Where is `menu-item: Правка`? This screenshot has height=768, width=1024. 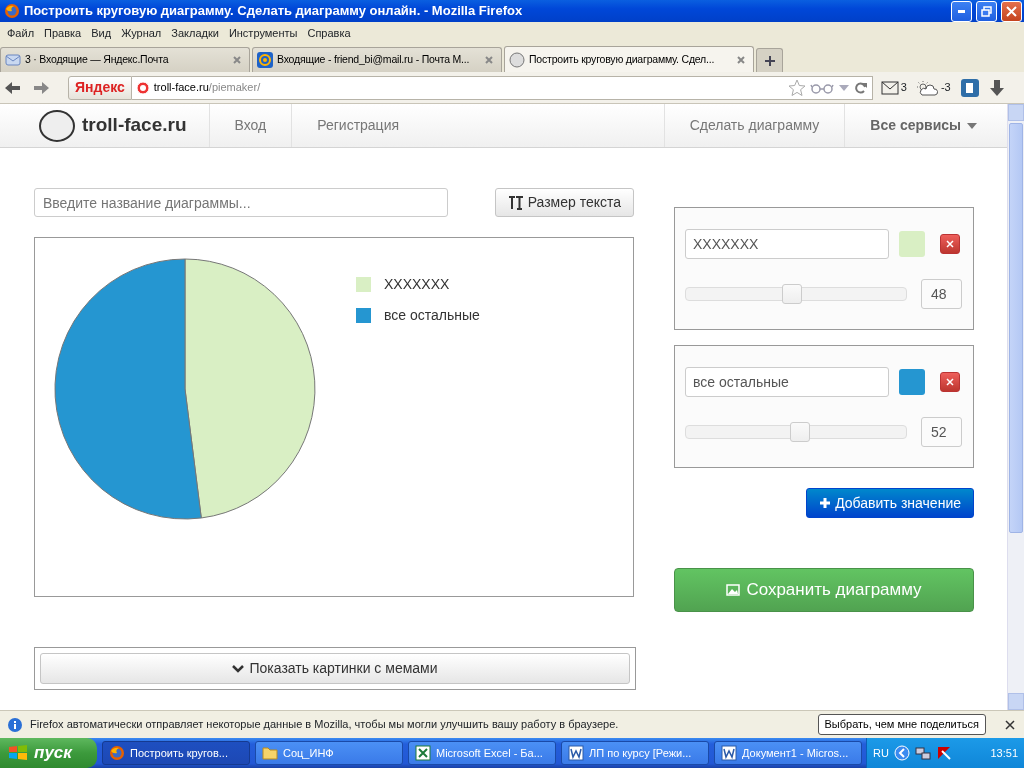 menu-item: Правка is located at coordinates (63, 33).